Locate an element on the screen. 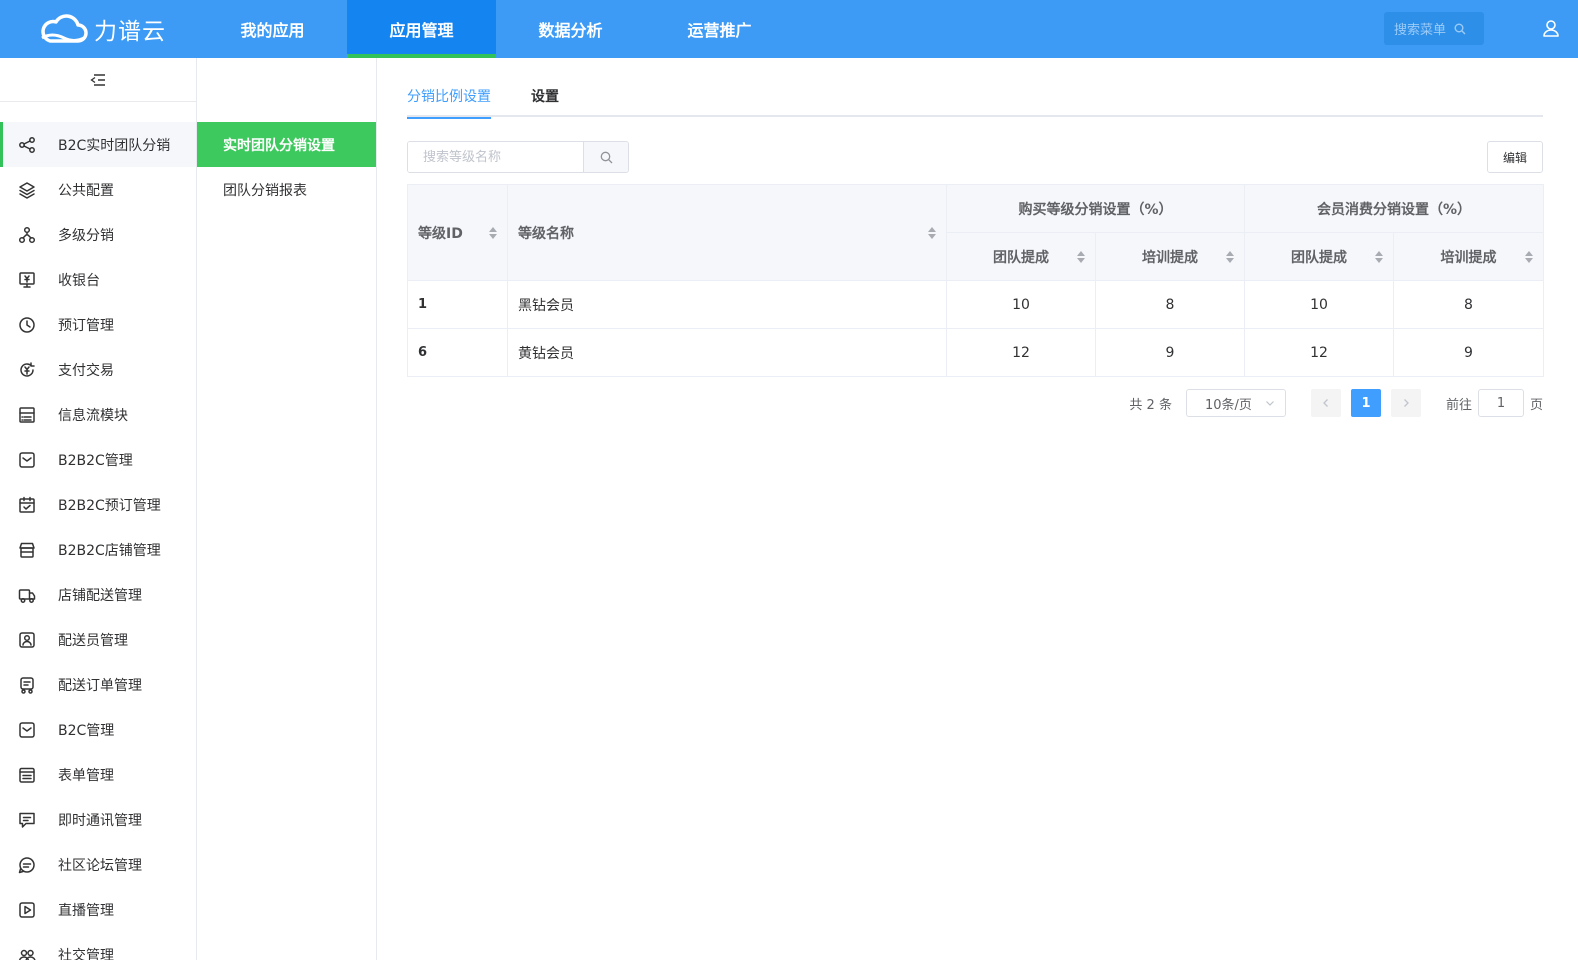 This screenshot has height=960, width=1578. col-header-name: 等级名称 is located at coordinates (727, 232).